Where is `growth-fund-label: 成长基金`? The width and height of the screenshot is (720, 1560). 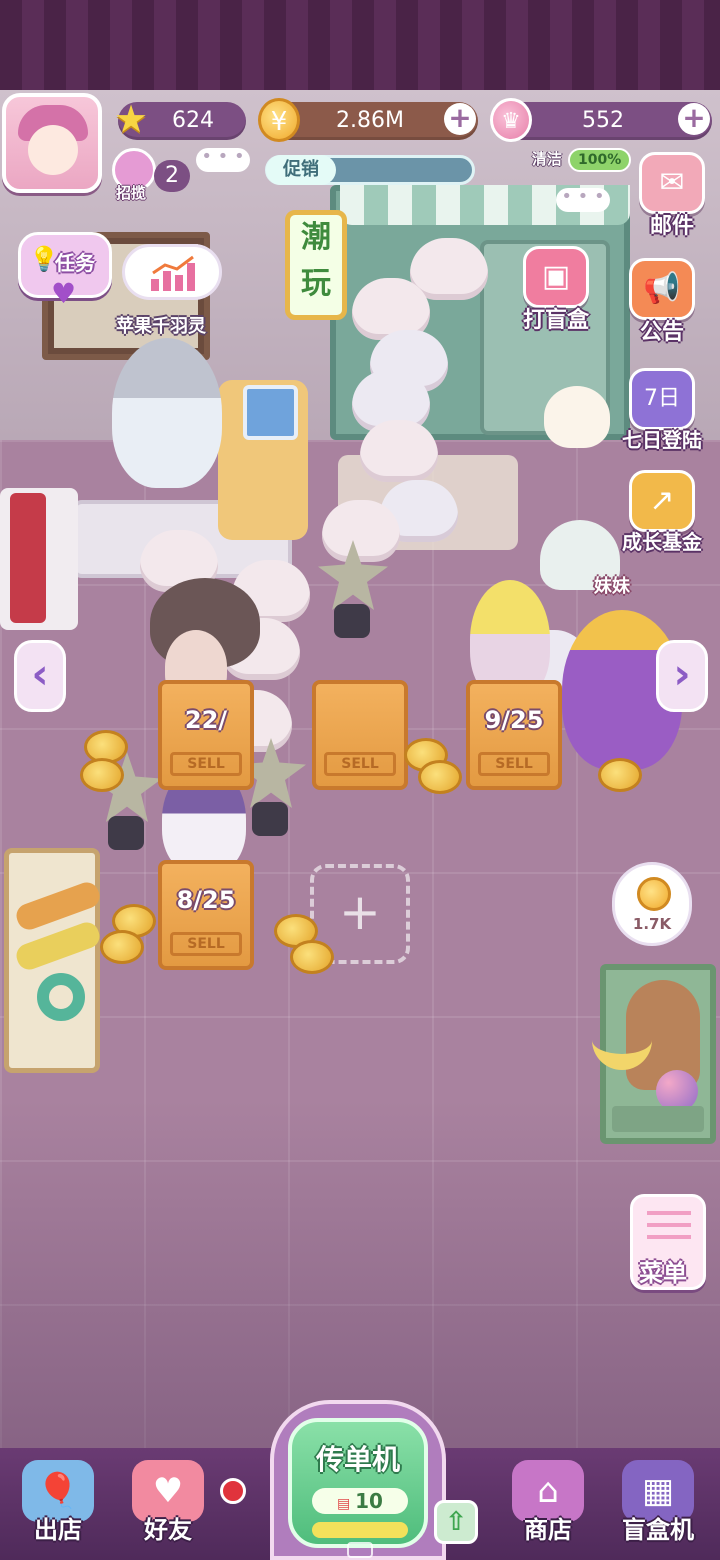
growth-fund-label: 成长基金 is located at coordinates (662, 542).